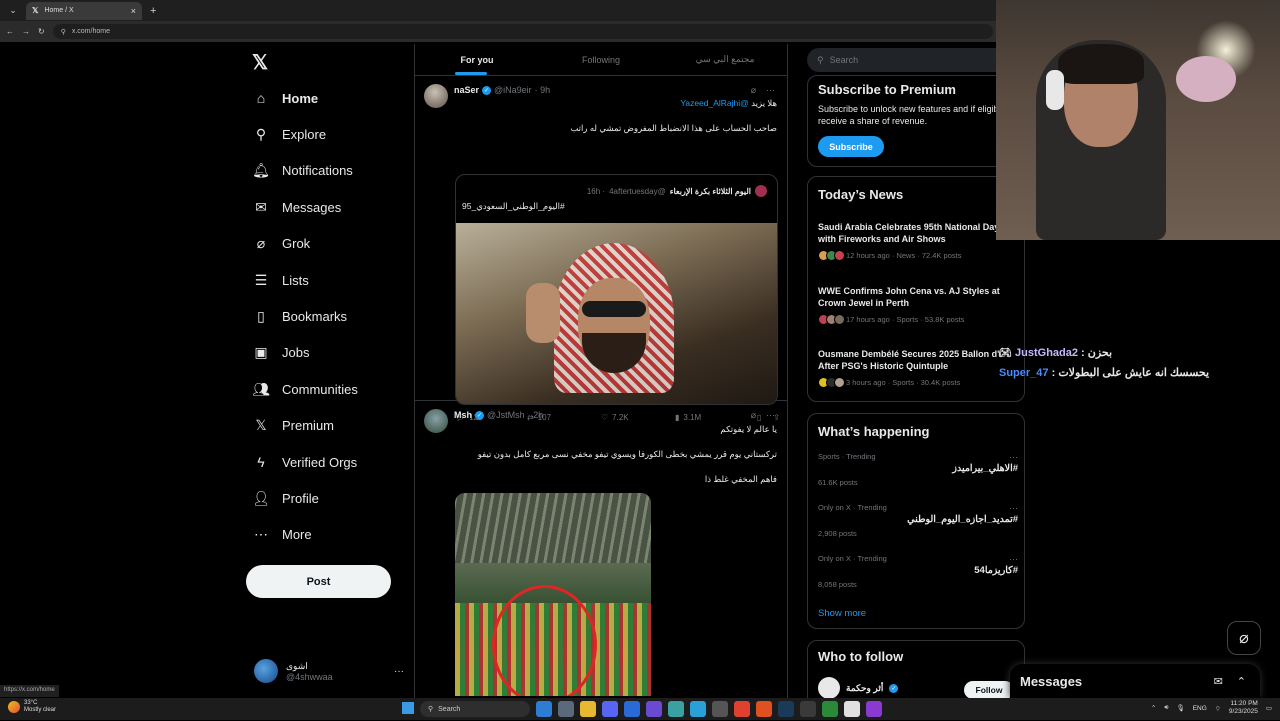  I want to click on reload-icon: ↻, so click(41, 31).